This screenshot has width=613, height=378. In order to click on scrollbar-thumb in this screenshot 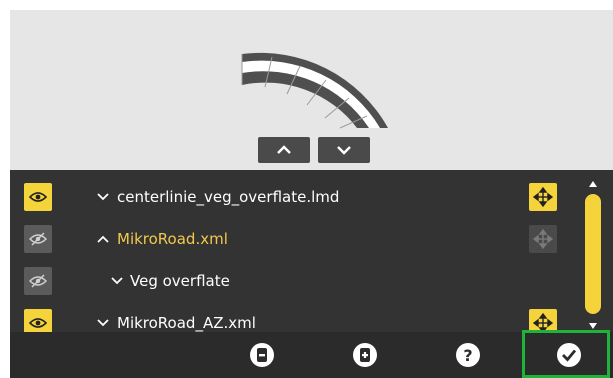, I will do `click(593, 254)`.